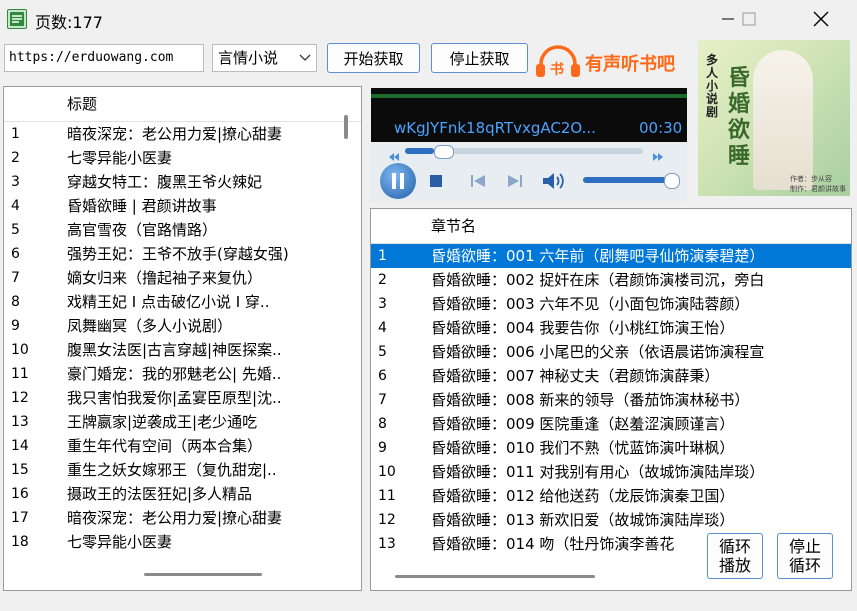 The image size is (857, 611). Describe the element at coordinates (382, 328) in the screenshot. I see `row-index: 4` at that location.